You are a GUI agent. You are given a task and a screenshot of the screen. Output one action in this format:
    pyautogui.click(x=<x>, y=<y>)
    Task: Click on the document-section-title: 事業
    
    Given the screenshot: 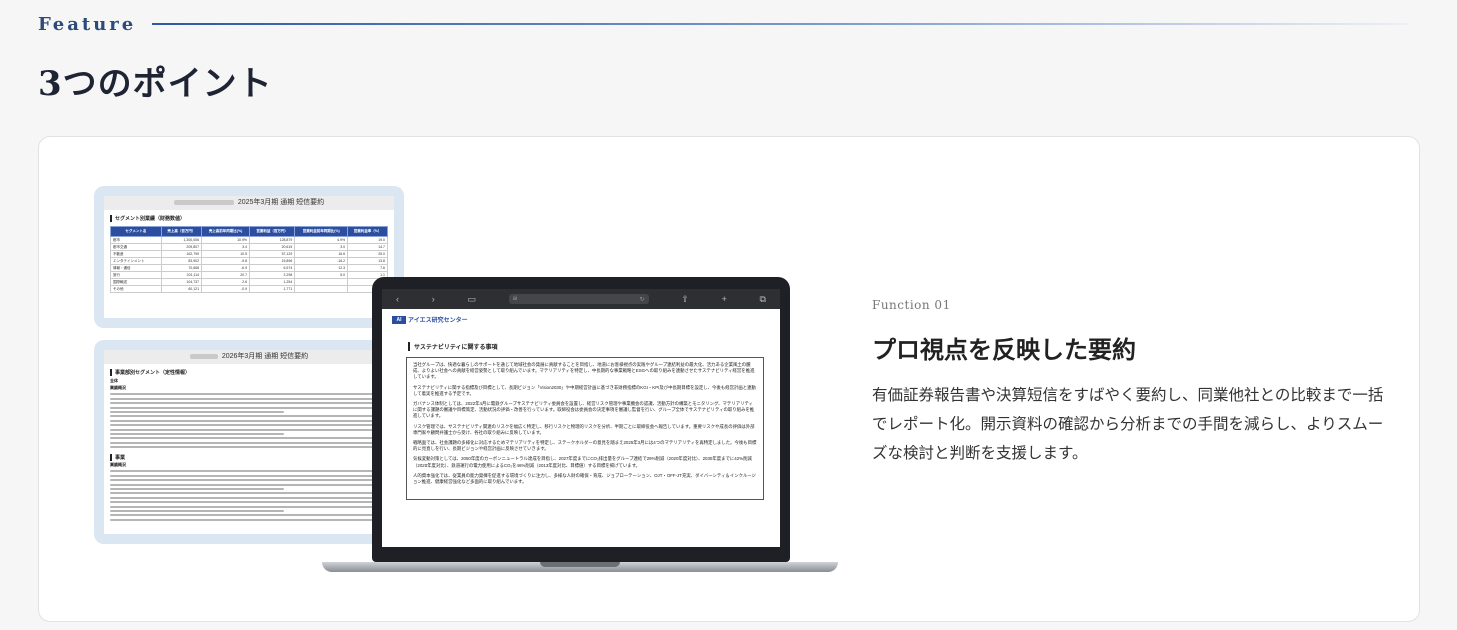 What is the action you would take?
    pyautogui.click(x=252, y=458)
    